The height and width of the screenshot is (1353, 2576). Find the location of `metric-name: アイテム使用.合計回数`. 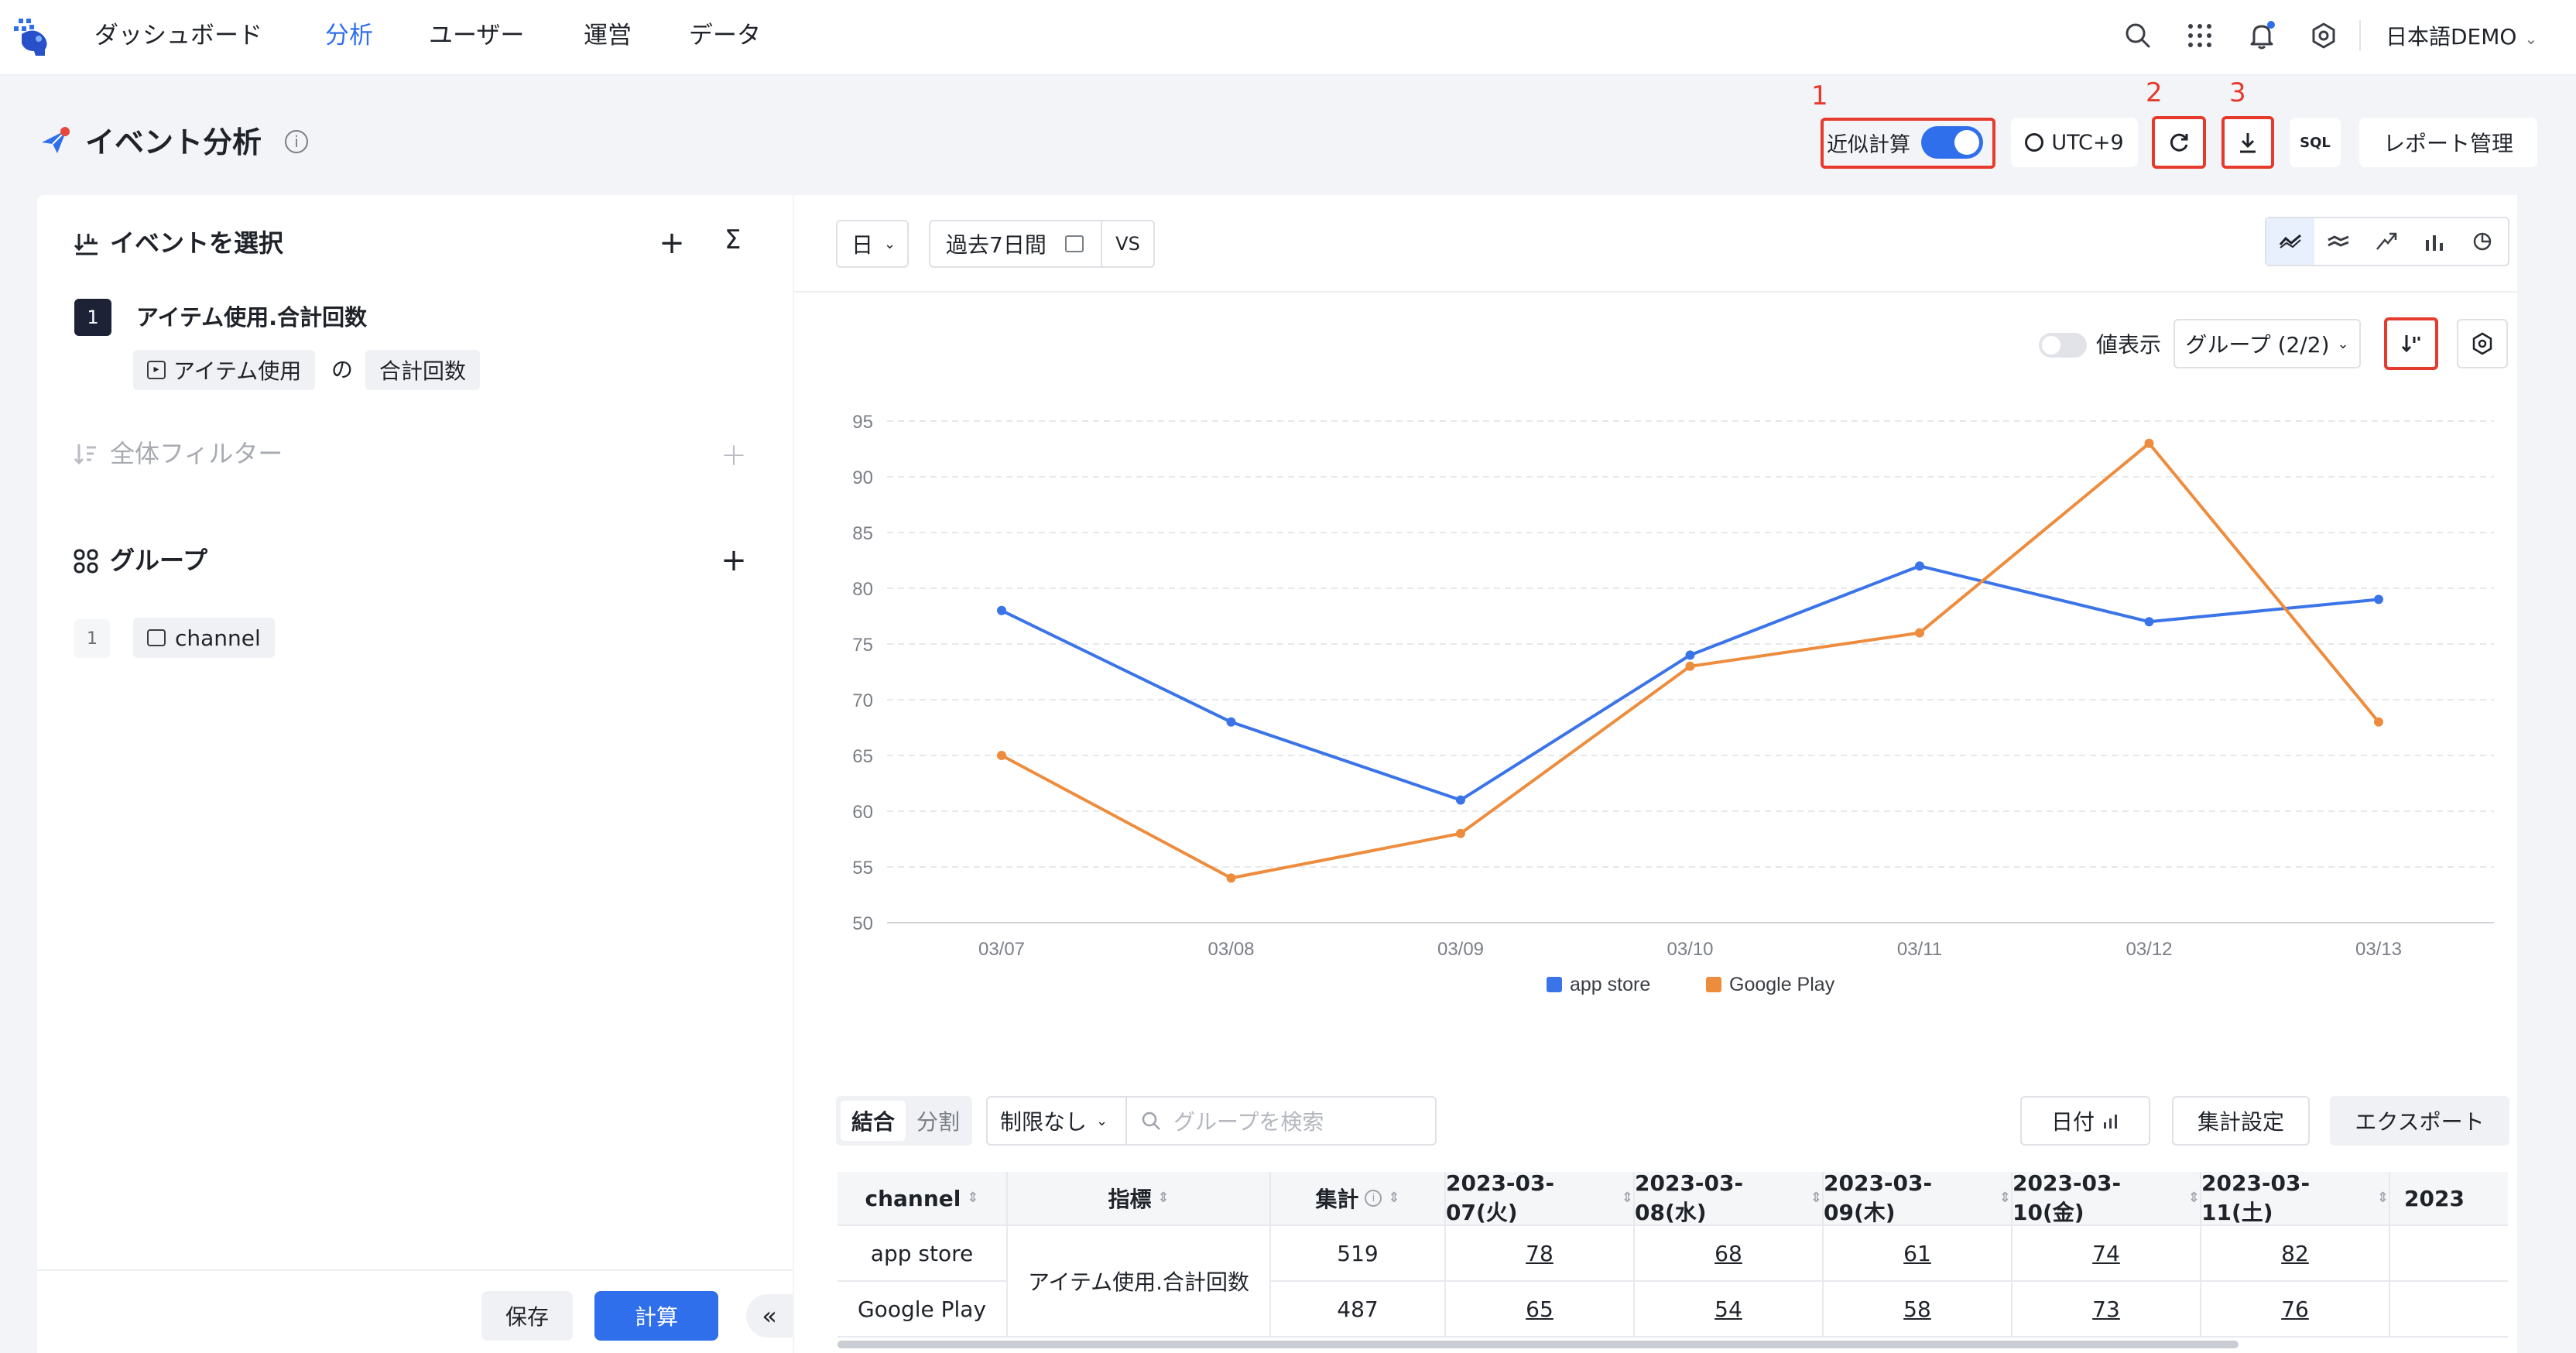

metric-name: アイテム使用.合計回数 is located at coordinates (252, 317).